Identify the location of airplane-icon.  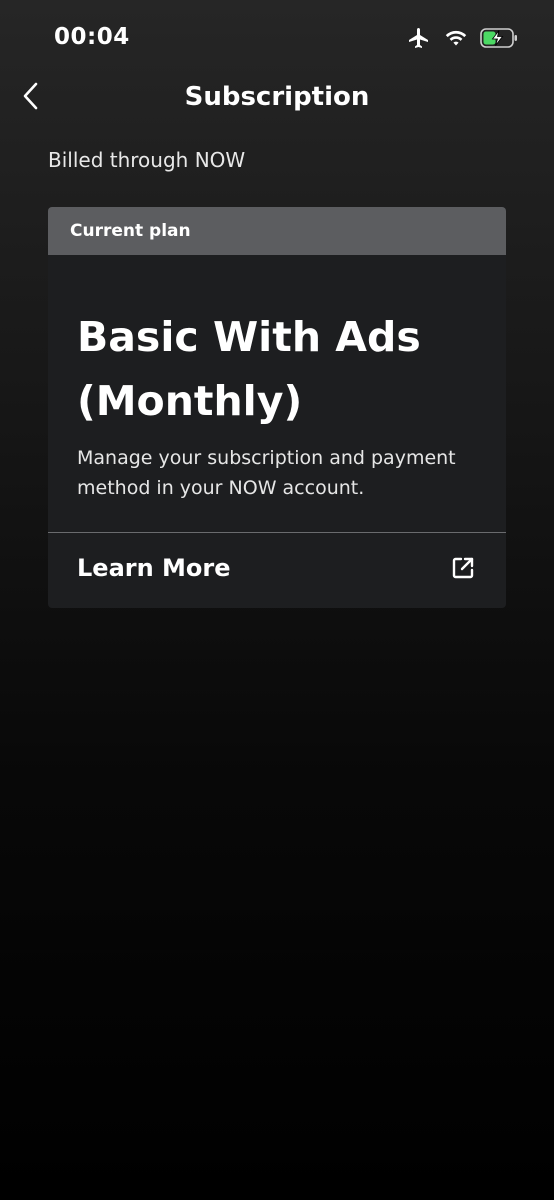
(419, 38).